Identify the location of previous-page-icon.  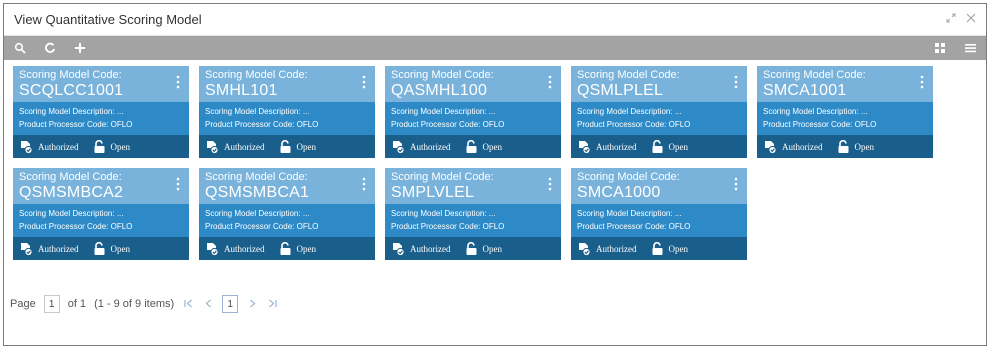
(208, 304).